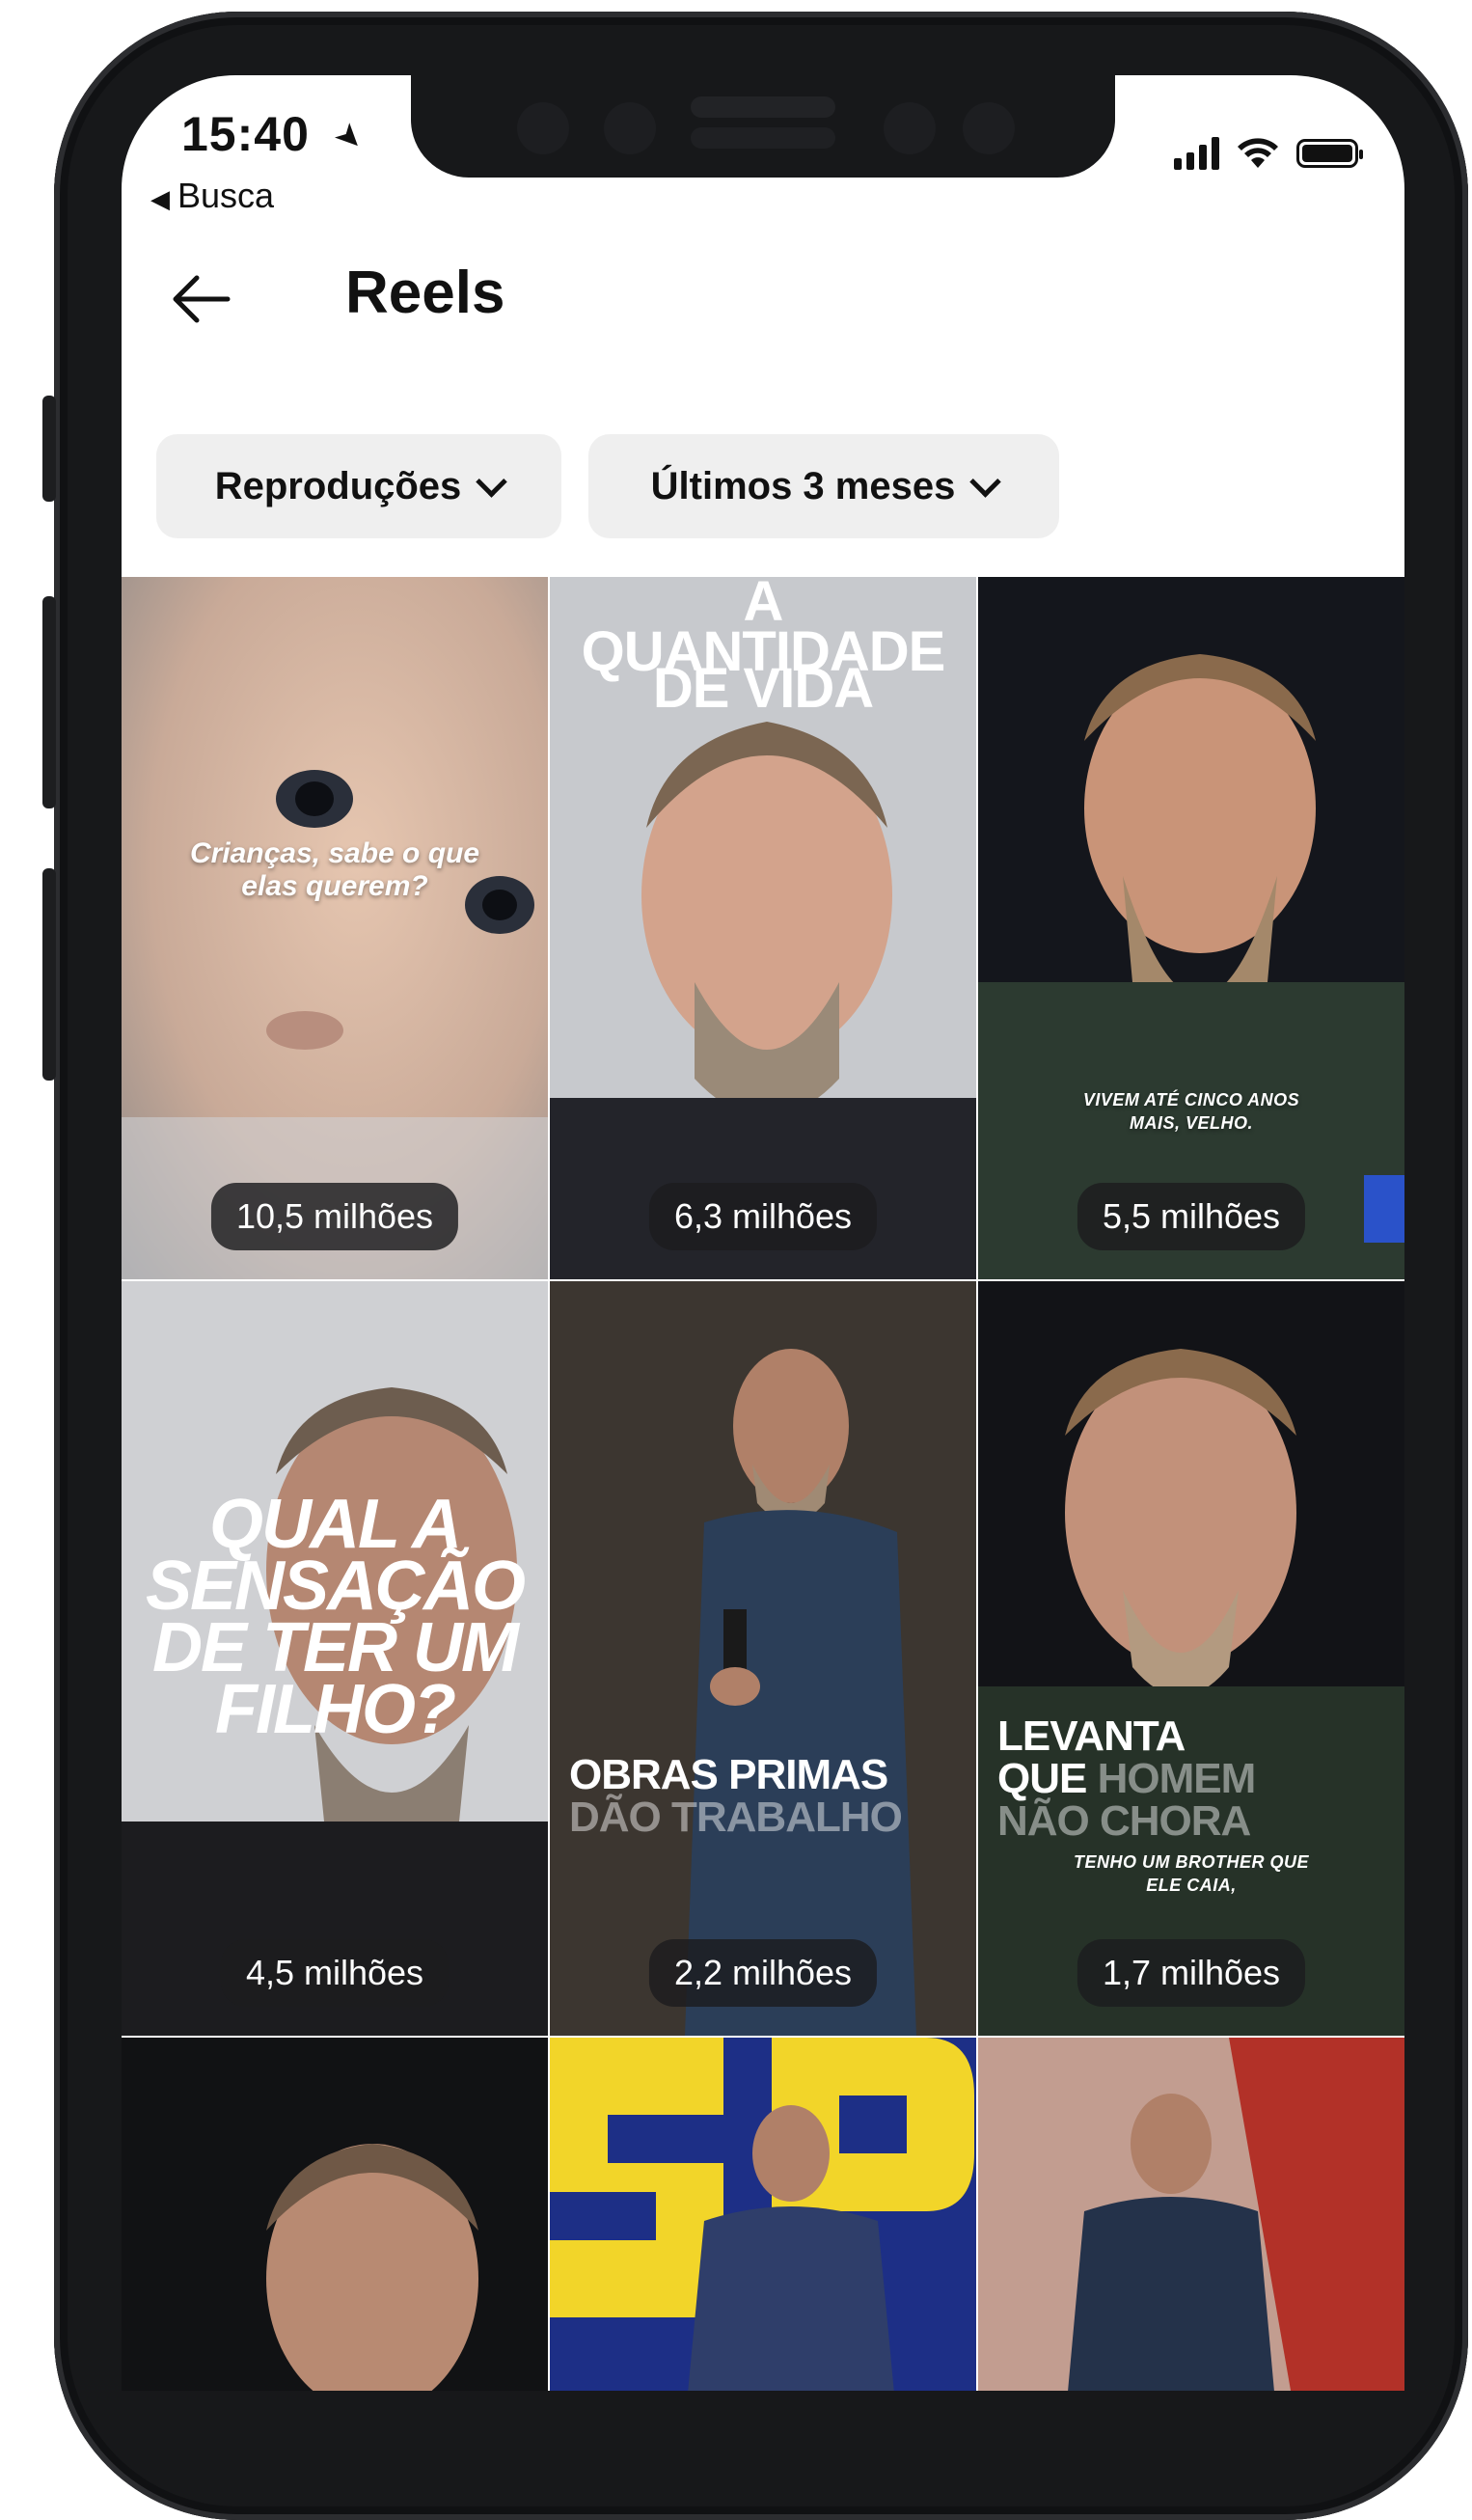 Image resolution: width=1472 pixels, height=2520 pixels. Describe the element at coordinates (338, 486) in the screenshot. I see `filter-sort-label: Reproduções` at that location.